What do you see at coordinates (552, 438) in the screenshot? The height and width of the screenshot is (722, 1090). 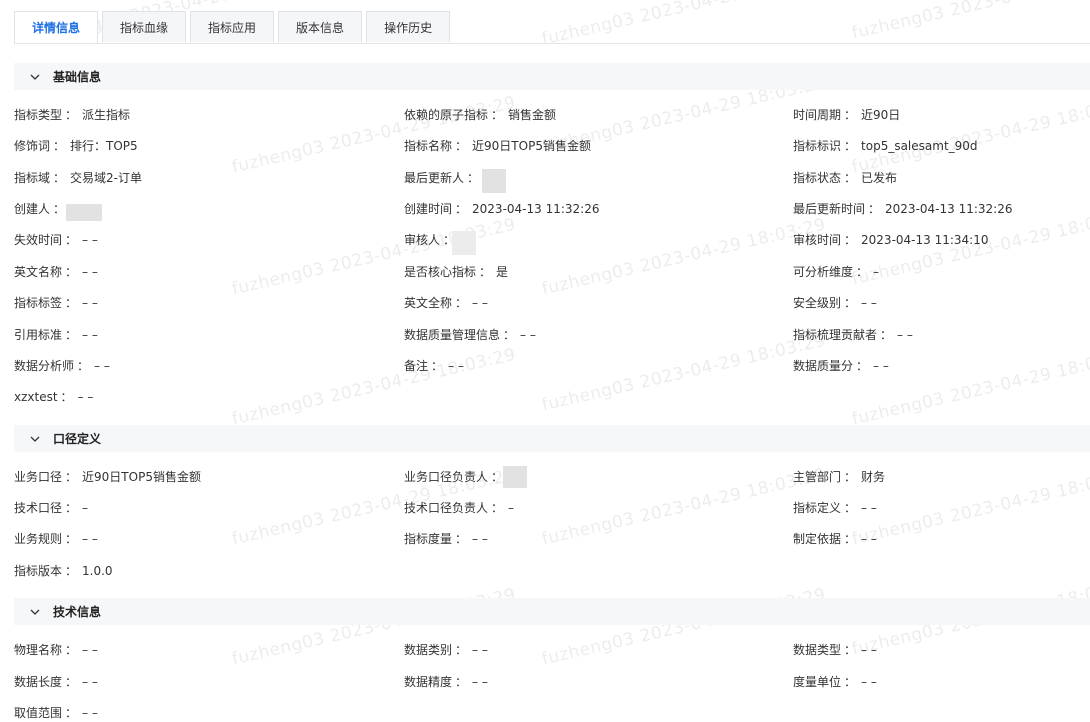 I see `section-header-caliber: 口径定义` at bounding box center [552, 438].